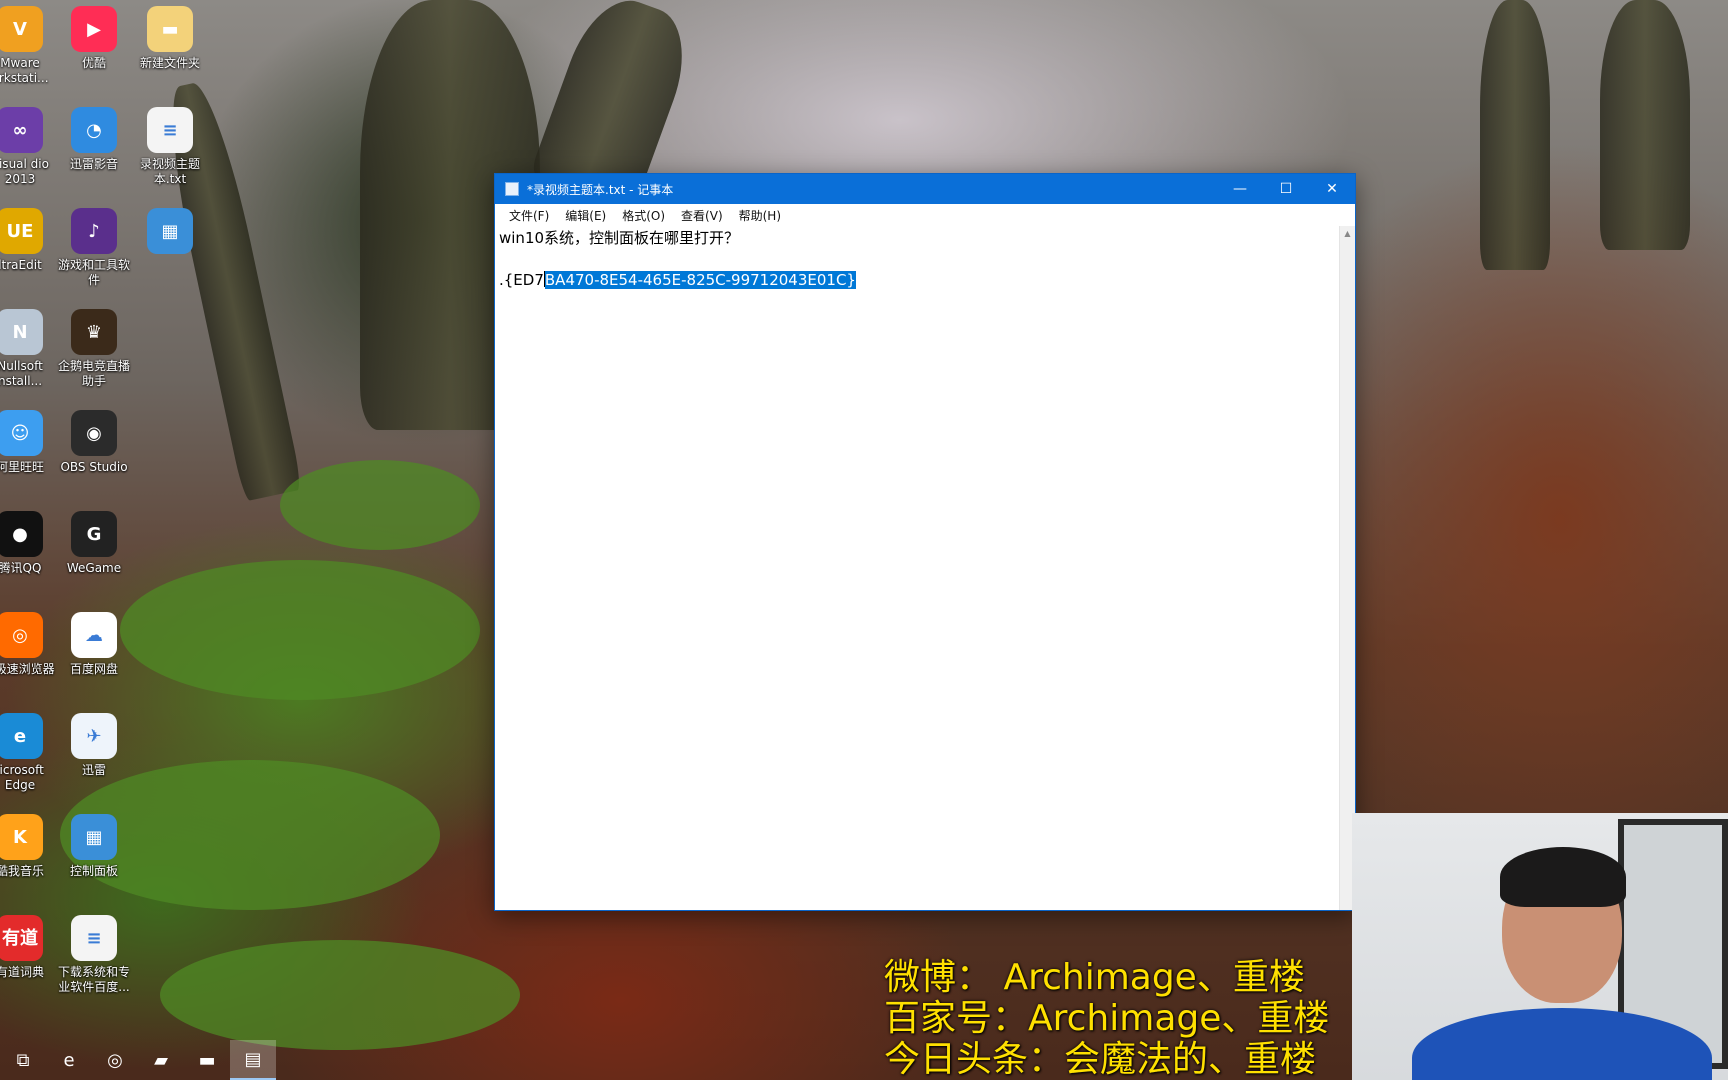  I want to click on selected-text: BA470-8E54-465E-825C-99712043E01C}, so click(700, 280).